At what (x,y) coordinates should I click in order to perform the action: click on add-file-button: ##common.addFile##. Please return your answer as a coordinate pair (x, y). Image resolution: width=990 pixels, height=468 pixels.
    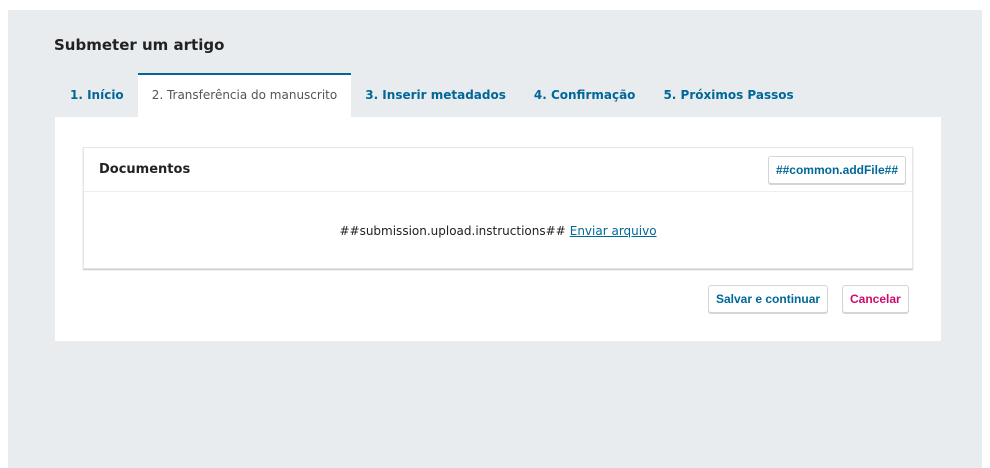
    Looking at the image, I should click on (836, 170).